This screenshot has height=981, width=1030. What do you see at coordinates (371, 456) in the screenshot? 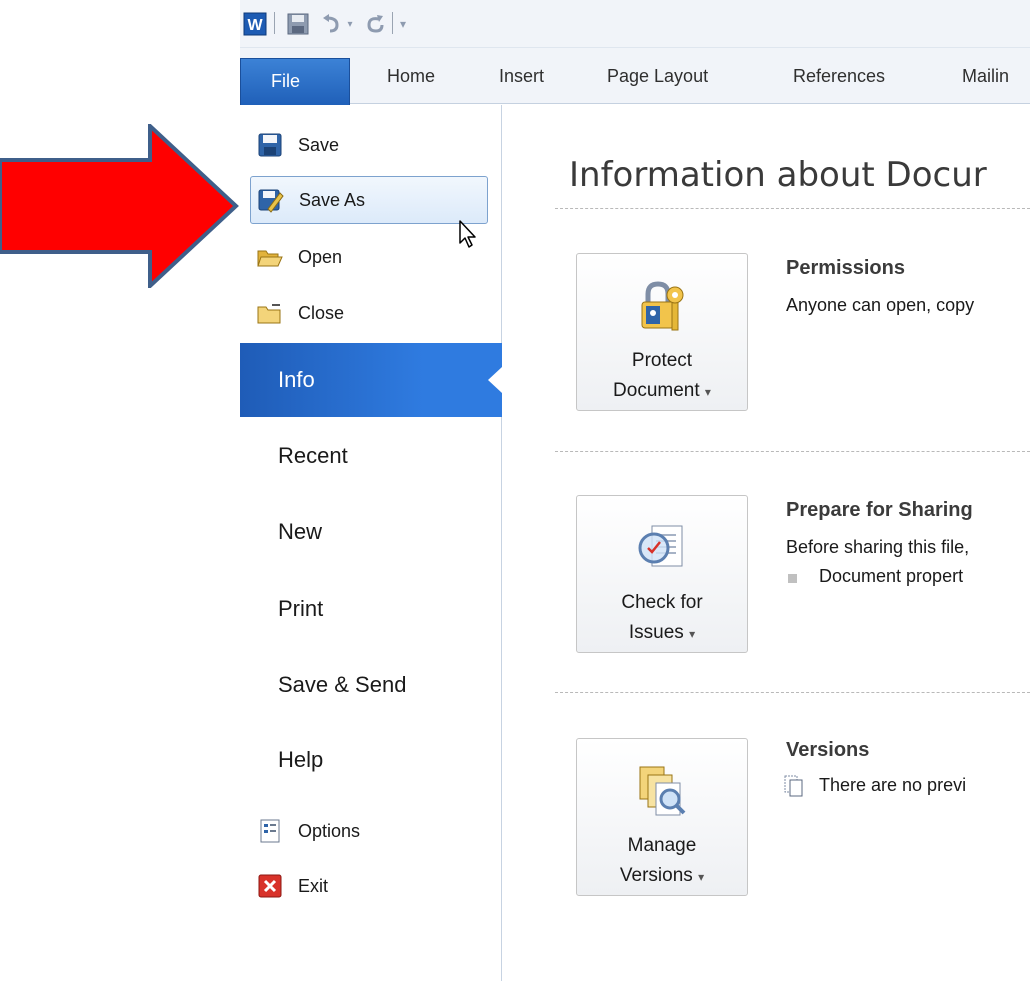
I see `nav-recent: Recent` at bounding box center [371, 456].